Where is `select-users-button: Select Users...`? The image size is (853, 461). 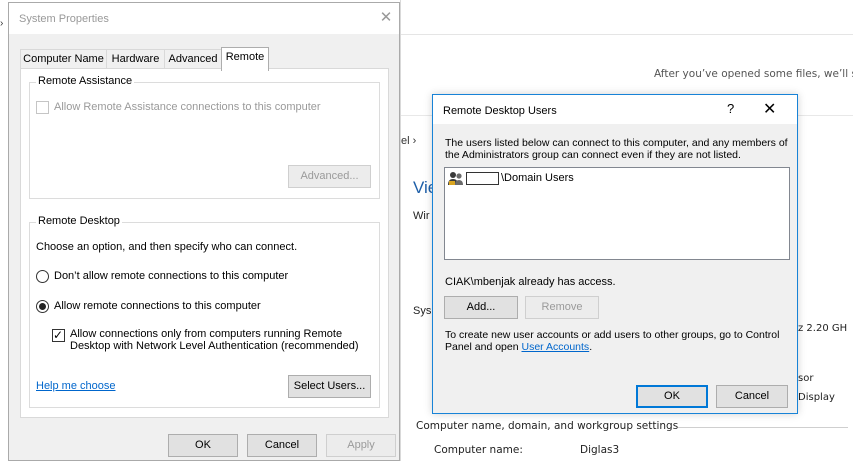 select-users-button: Select Users... is located at coordinates (329, 386).